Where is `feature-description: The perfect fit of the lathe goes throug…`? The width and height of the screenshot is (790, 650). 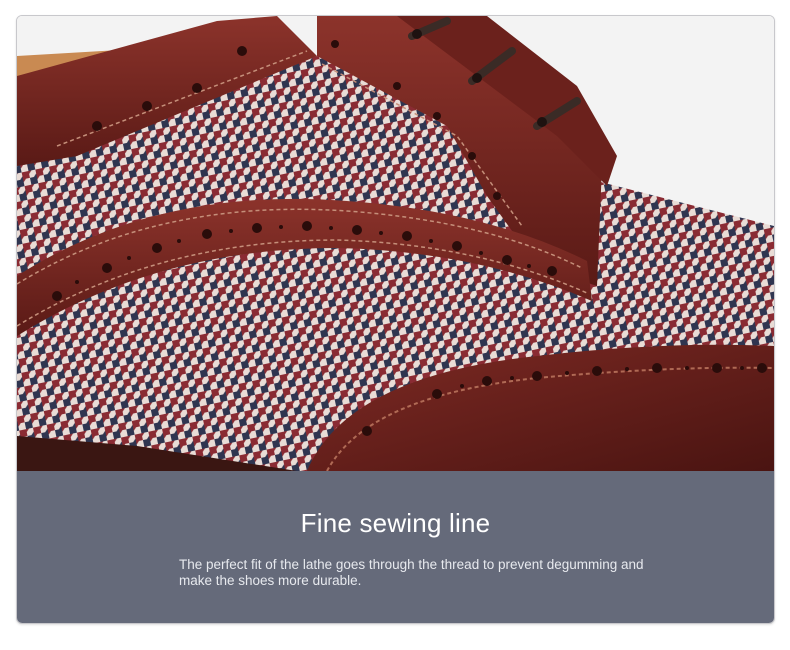 feature-description: The perfect fit of the lathe goes throug… is located at coordinates (411, 572).